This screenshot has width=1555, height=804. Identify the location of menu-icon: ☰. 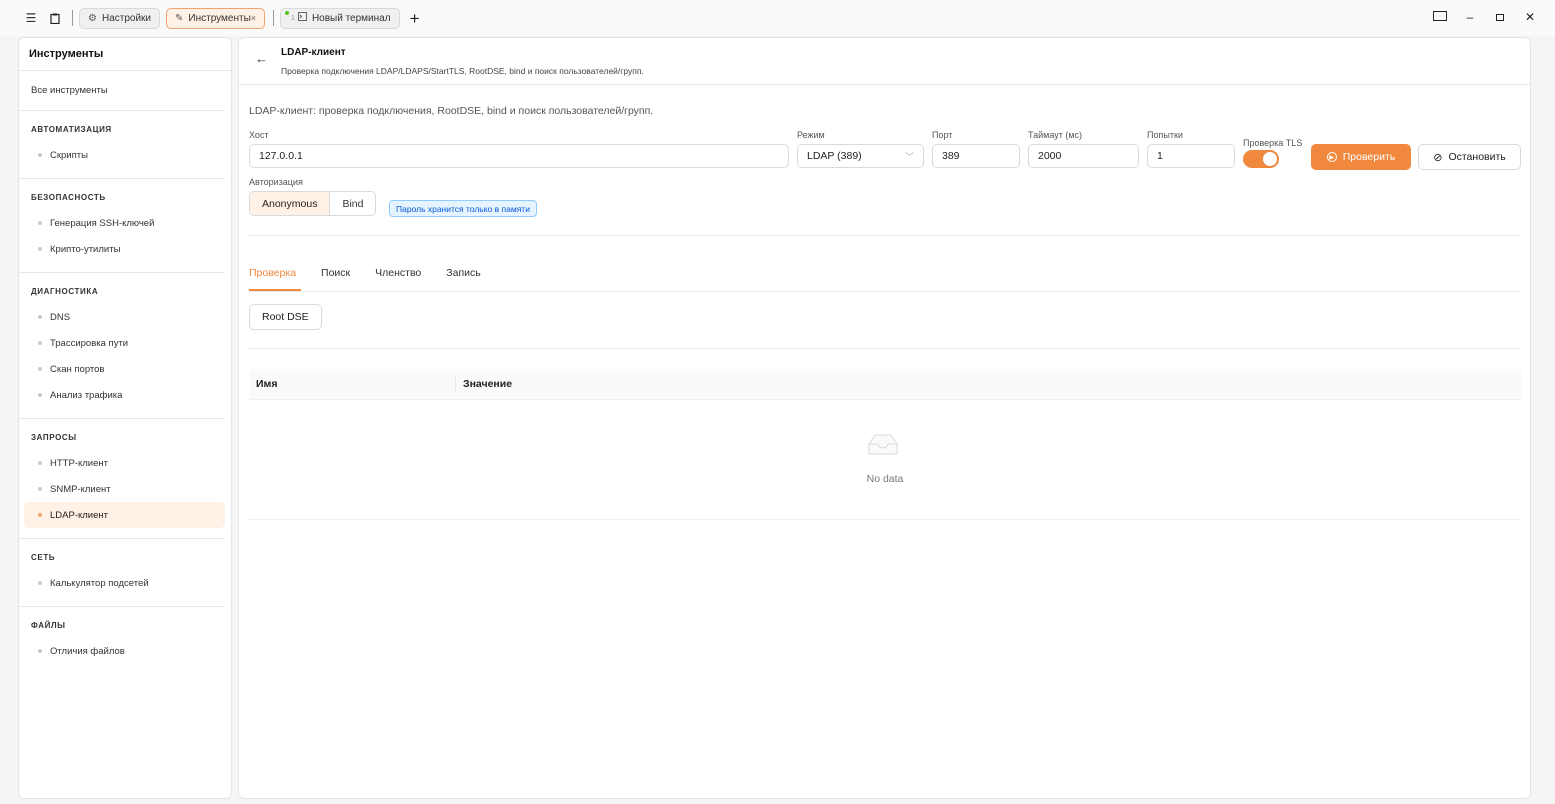
(31, 18).